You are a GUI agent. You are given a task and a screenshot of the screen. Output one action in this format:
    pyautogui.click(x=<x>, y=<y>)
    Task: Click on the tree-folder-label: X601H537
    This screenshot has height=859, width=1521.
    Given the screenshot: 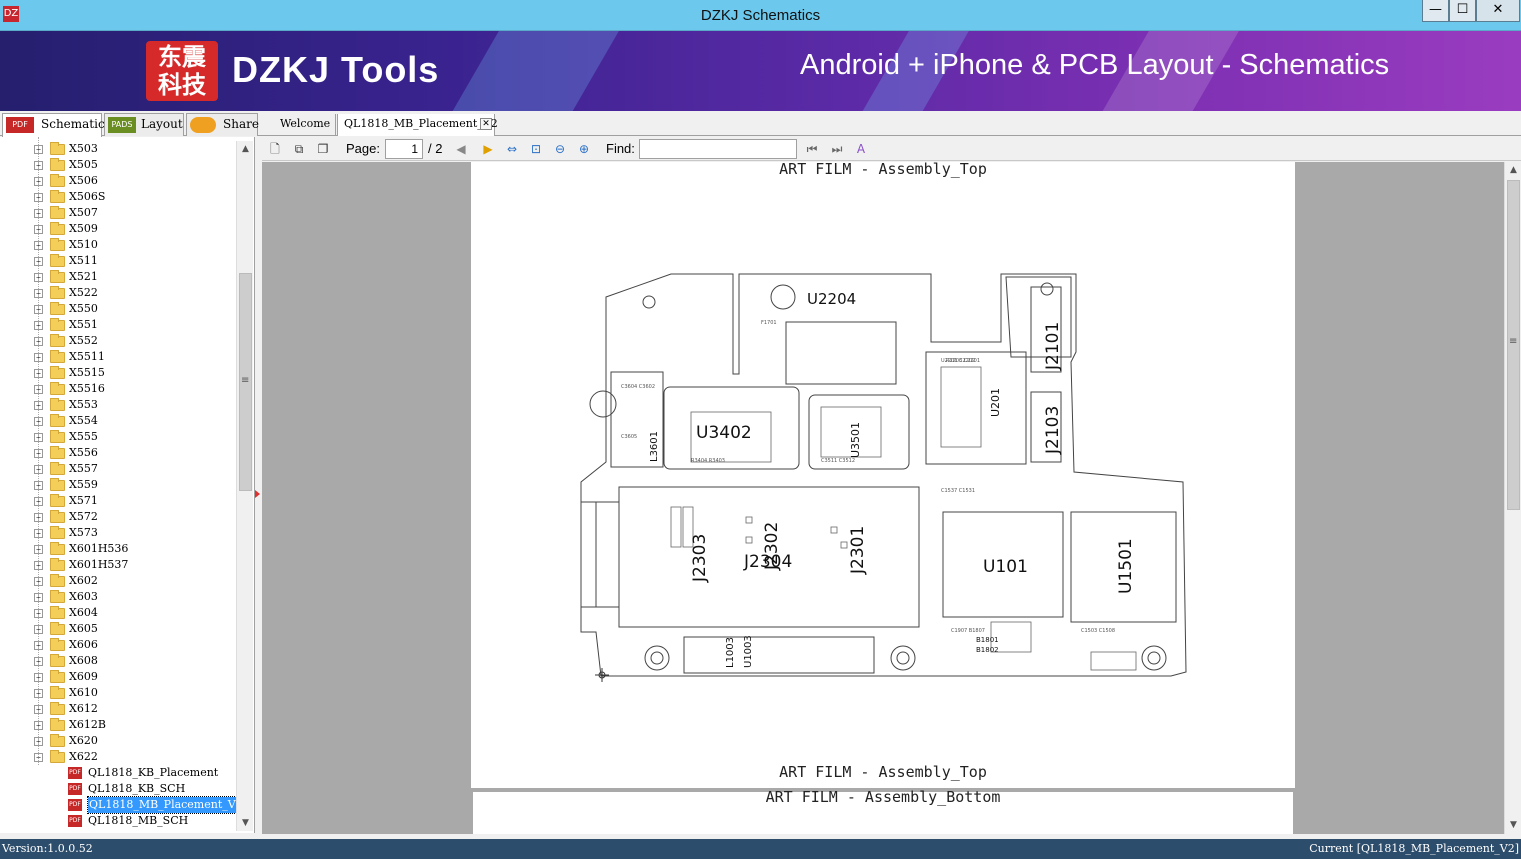 What is the action you would take?
    pyautogui.click(x=99, y=564)
    